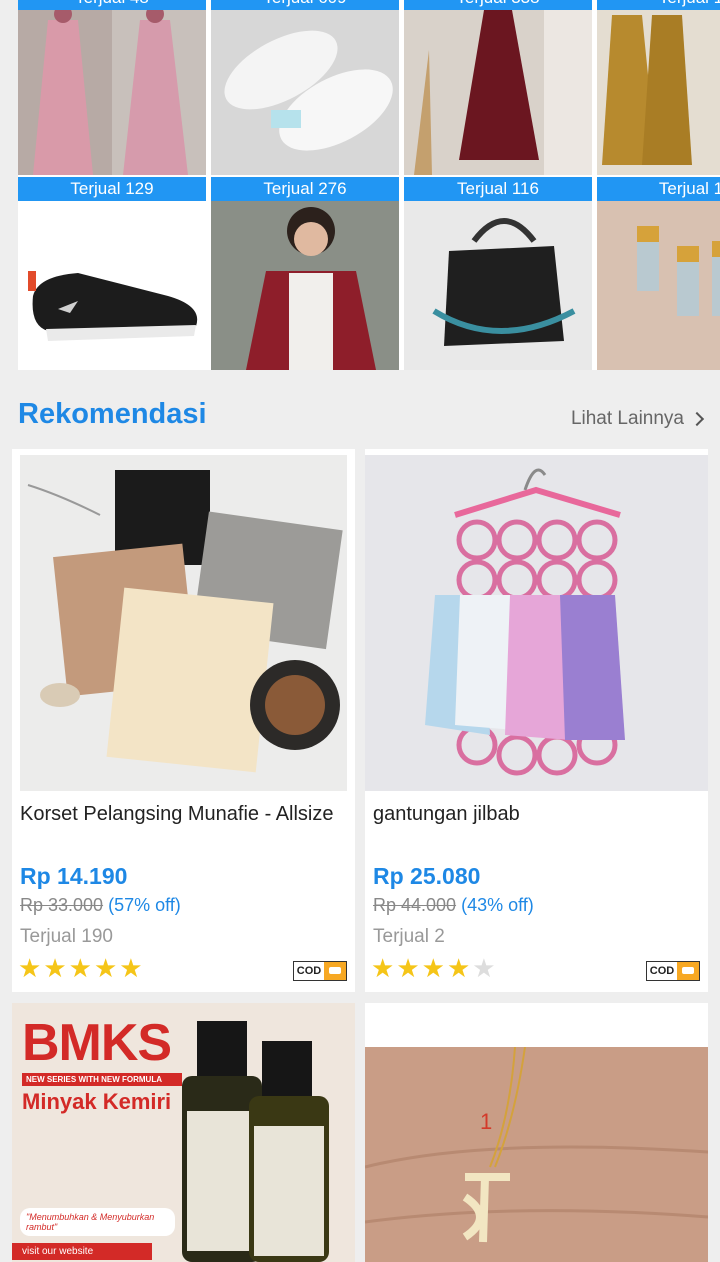  What do you see at coordinates (74, 876) in the screenshot?
I see `product-price: Rp 14.190` at bounding box center [74, 876].